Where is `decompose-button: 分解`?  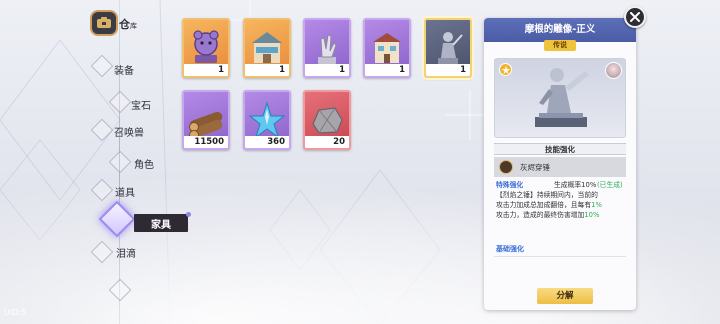
decompose-button: 分解 is located at coordinates (565, 296).